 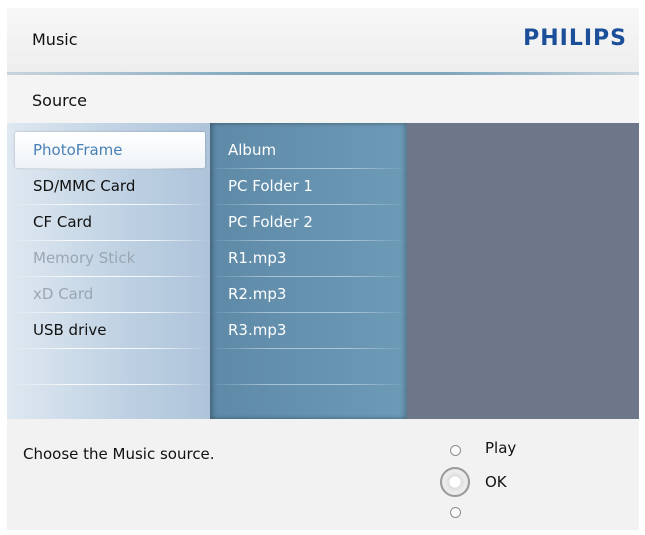 I want to click on content-item: Album, so click(x=308, y=150).